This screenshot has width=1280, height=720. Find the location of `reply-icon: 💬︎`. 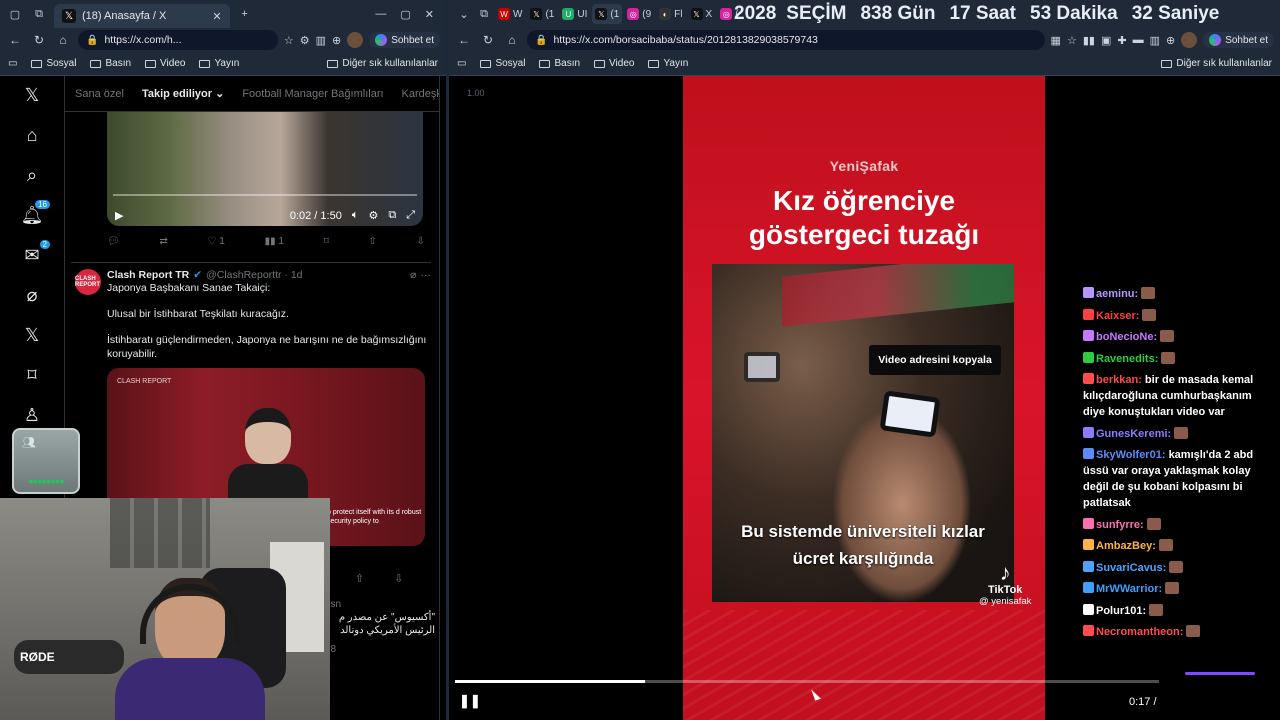

reply-icon: 💬︎ is located at coordinates (113, 241).